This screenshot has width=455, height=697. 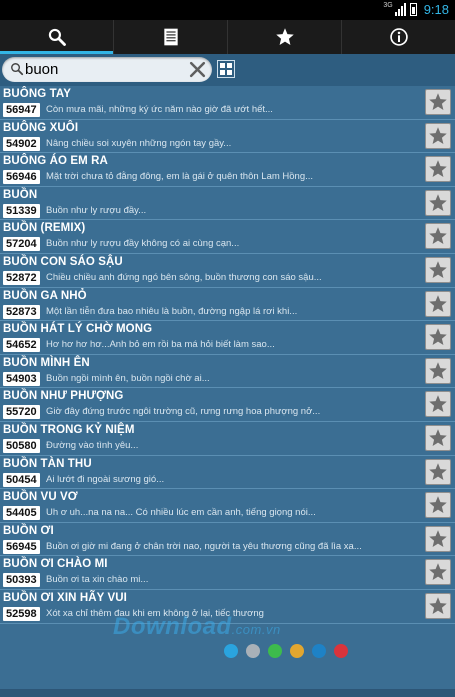 I want to click on song-title: BUÔNG TAY, so click(x=37, y=94).